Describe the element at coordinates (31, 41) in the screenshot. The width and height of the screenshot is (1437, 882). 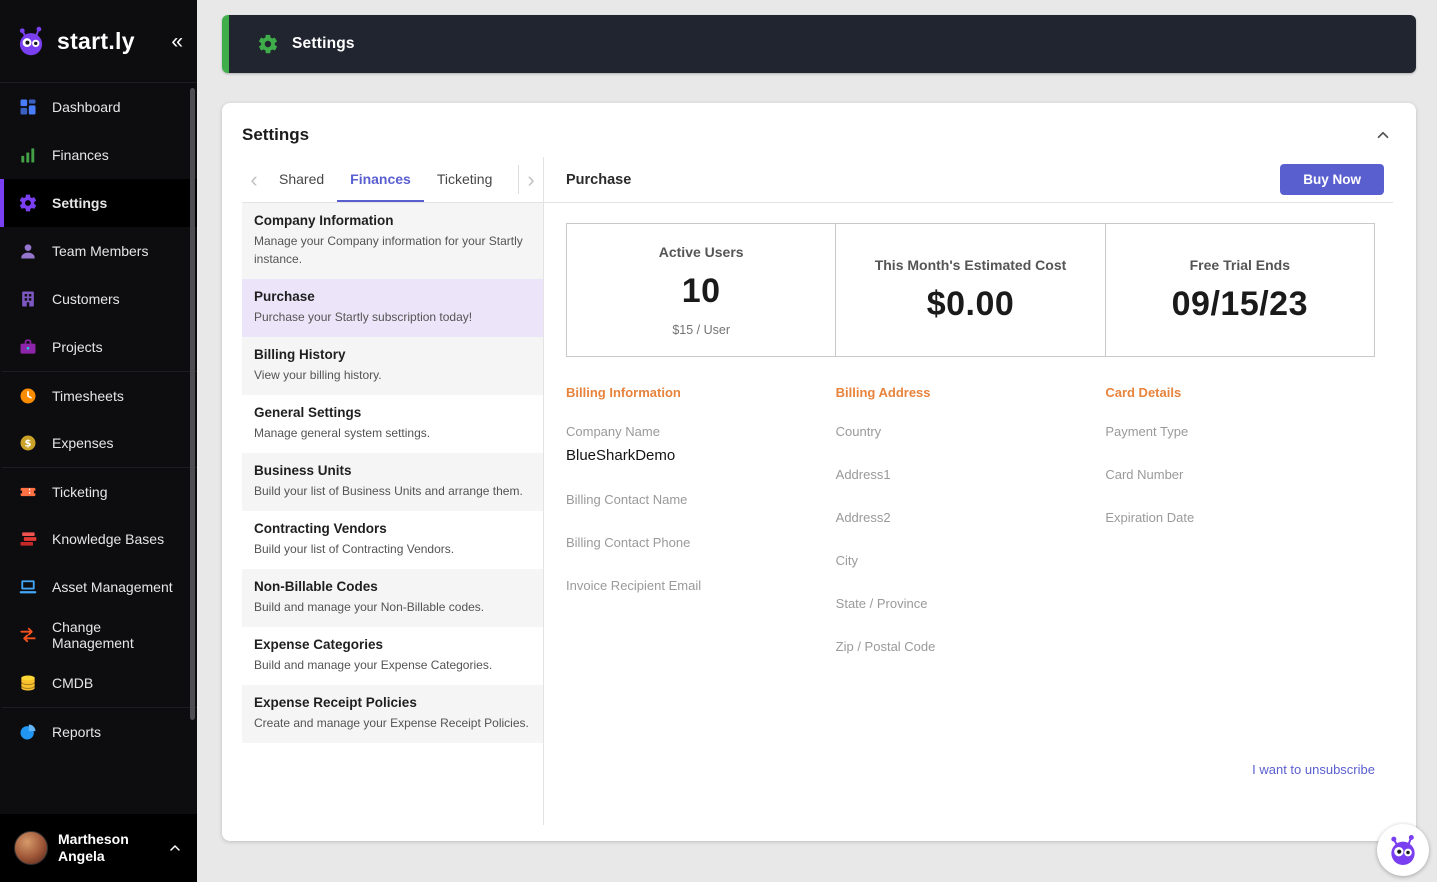
I see `startly-mascot-icon` at that location.